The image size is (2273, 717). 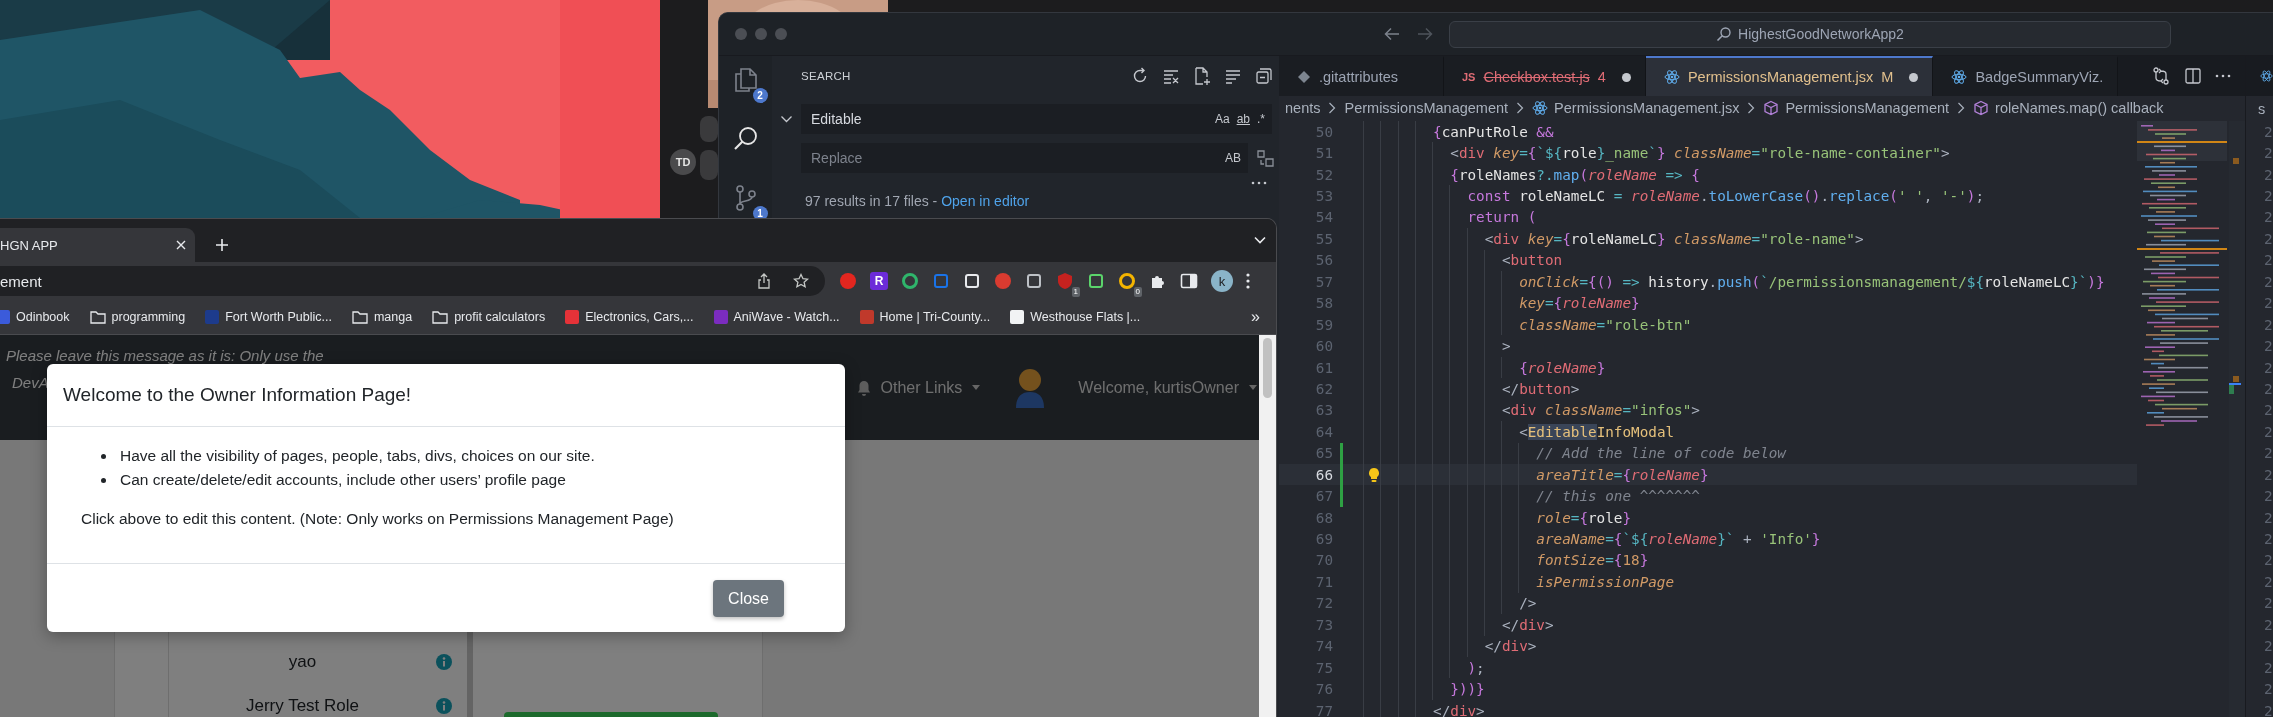 I want to click on clear-results-icon, so click(x=1171, y=76).